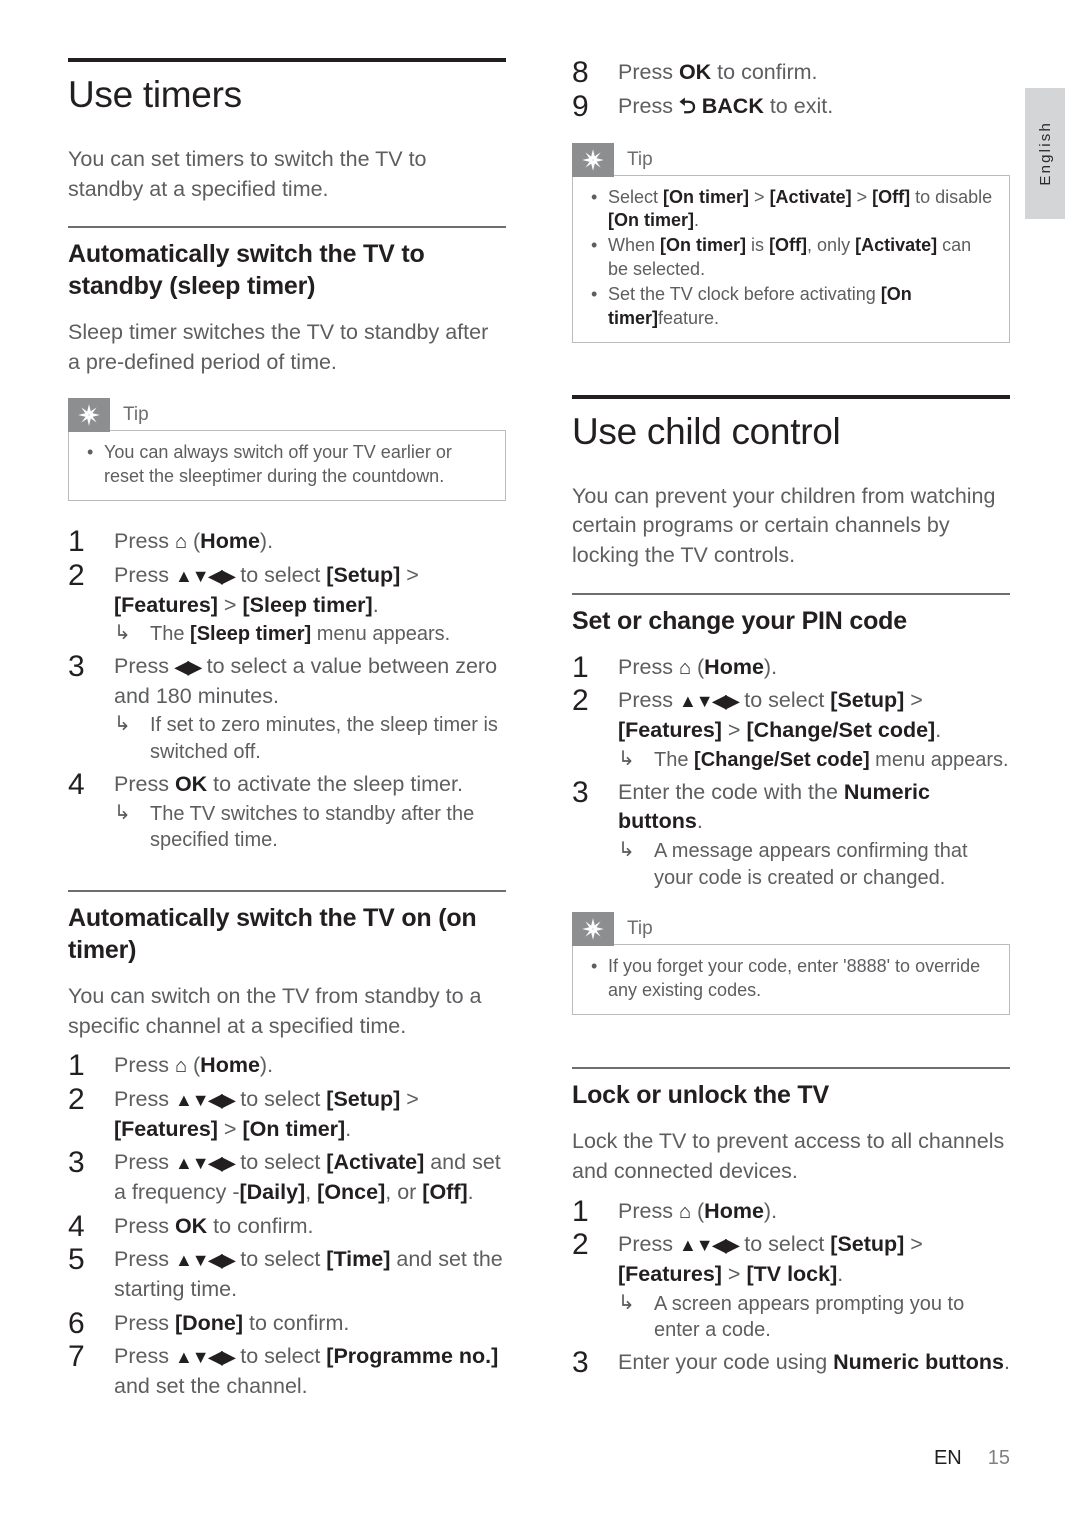 The image size is (1080, 1527). I want to click on step-text: Press ⮌ BACK to exit., so click(726, 105).